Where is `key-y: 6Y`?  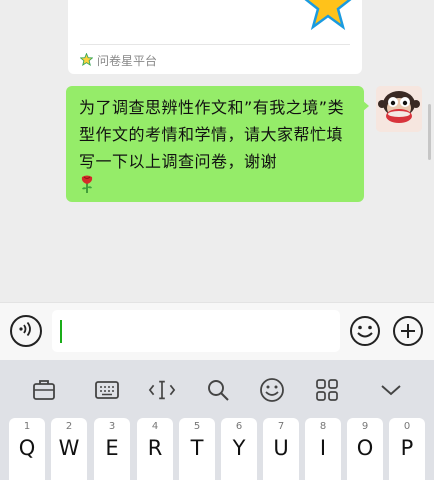
key-y: 6Y is located at coordinates (239, 449).